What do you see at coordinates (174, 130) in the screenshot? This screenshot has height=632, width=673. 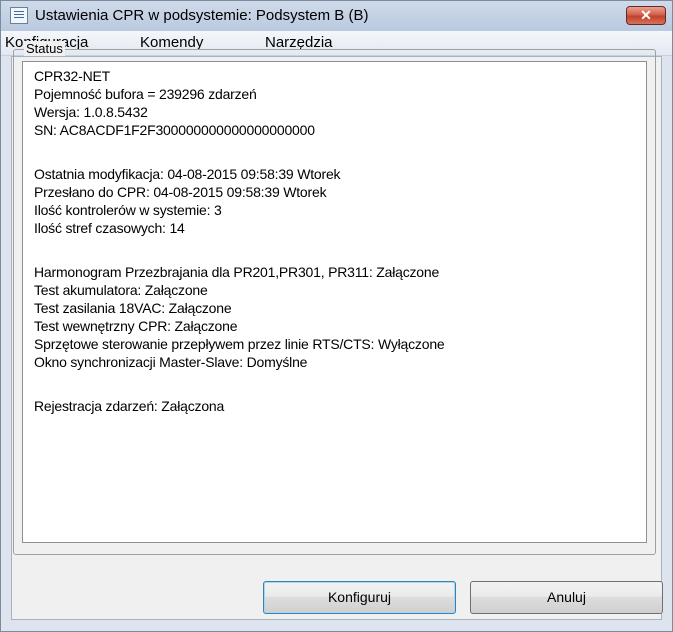 I see `status-line-serial: SN: AC8ACDF1F2F300000000000000000000` at bounding box center [174, 130].